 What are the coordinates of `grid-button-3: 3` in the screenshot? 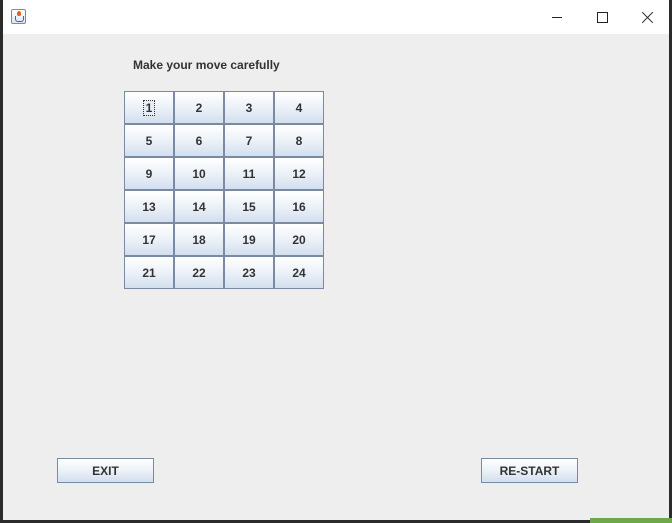 It's located at (249, 107).